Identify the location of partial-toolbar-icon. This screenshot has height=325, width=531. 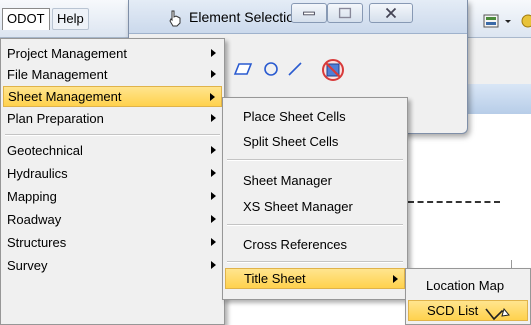
(524, 21).